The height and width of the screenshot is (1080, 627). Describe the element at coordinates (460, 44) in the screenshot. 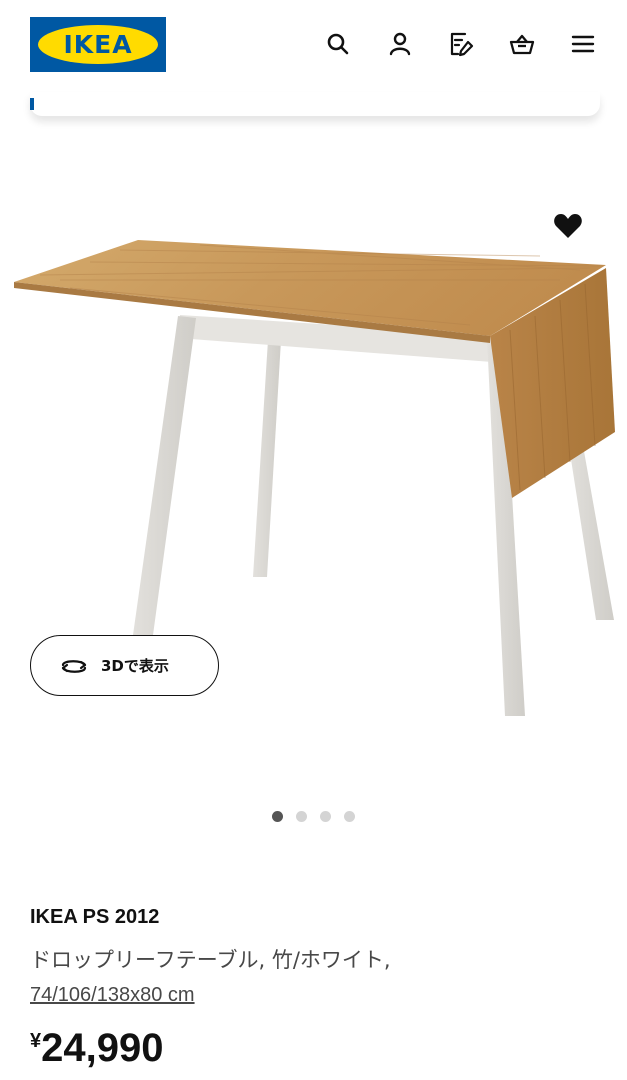

I see `shopping-list-icon` at that location.